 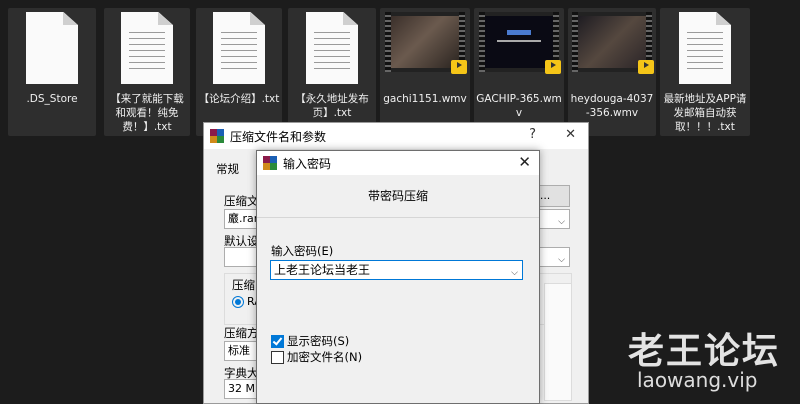 What do you see at coordinates (705, 113) in the screenshot?
I see `file-name: 最新地址及APP请发邮箱自动获取！！！.txt` at bounding box center [705, 113].